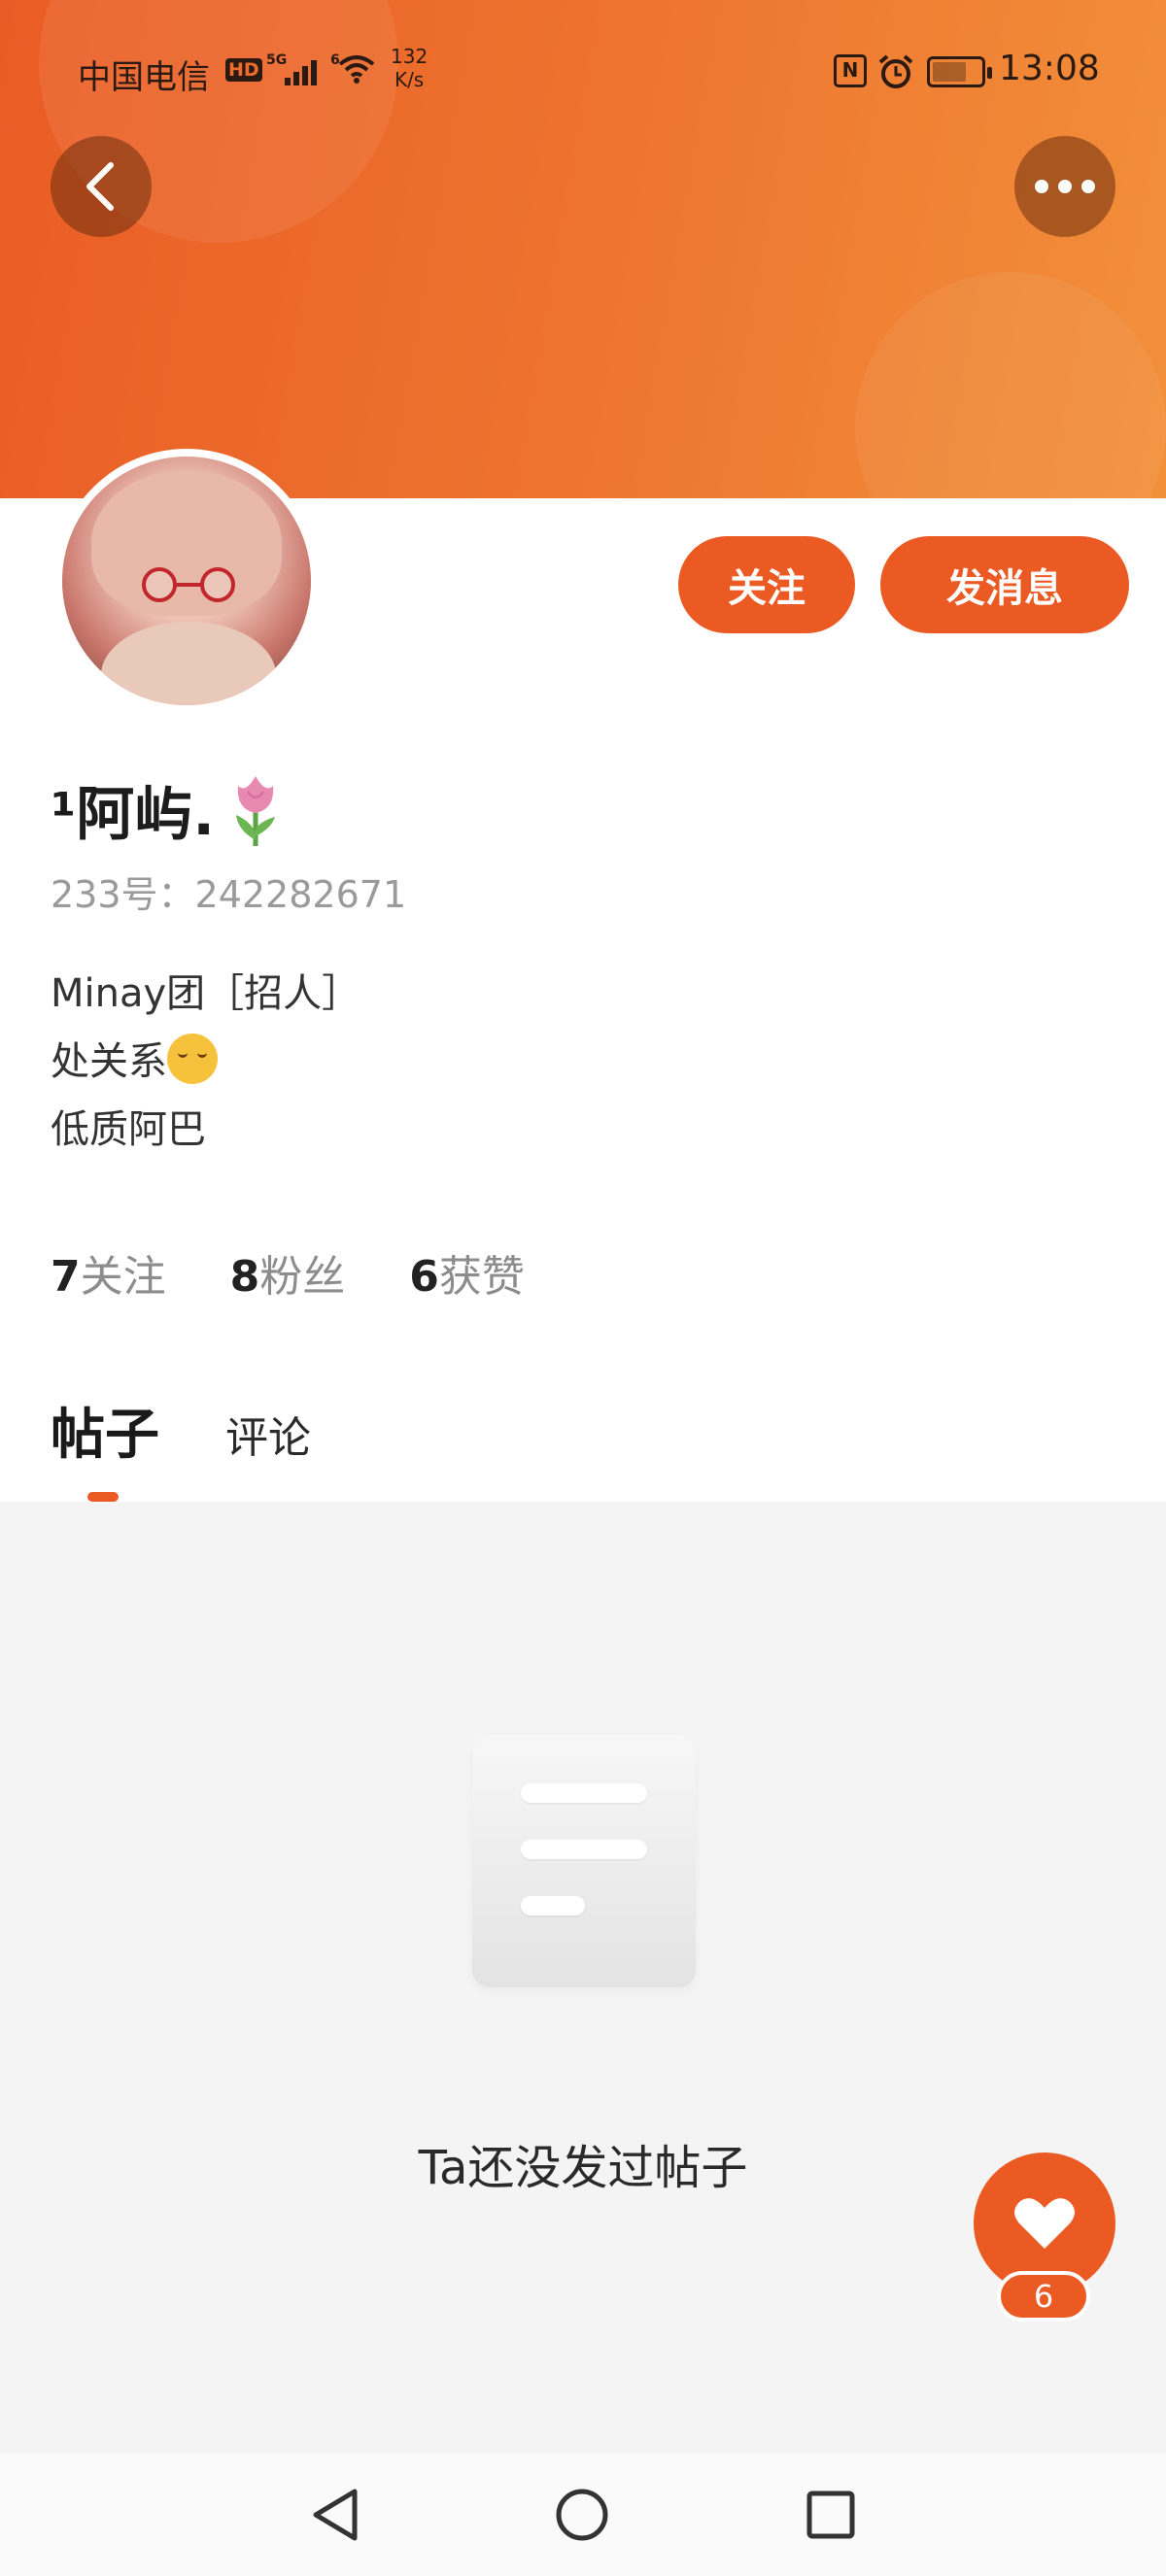 This screenshot has width=1166, height=2576. I want to click on avatar-image, so click(186, 581).